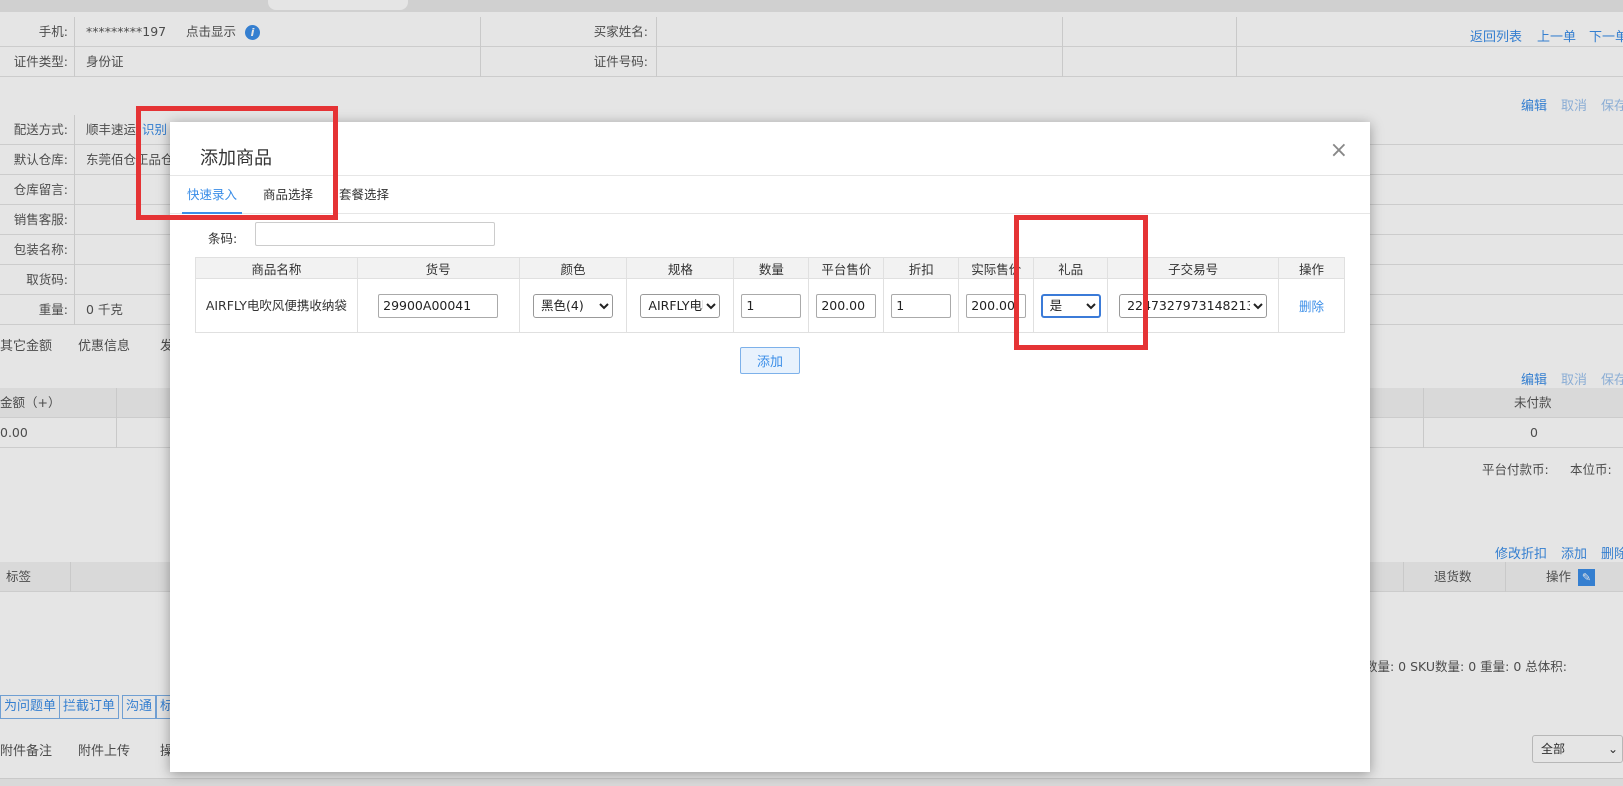 This screenshot has height=786, width=1623. I want to click on sub-trade-no-cell: 2247327973148213, so click(1193, 305).